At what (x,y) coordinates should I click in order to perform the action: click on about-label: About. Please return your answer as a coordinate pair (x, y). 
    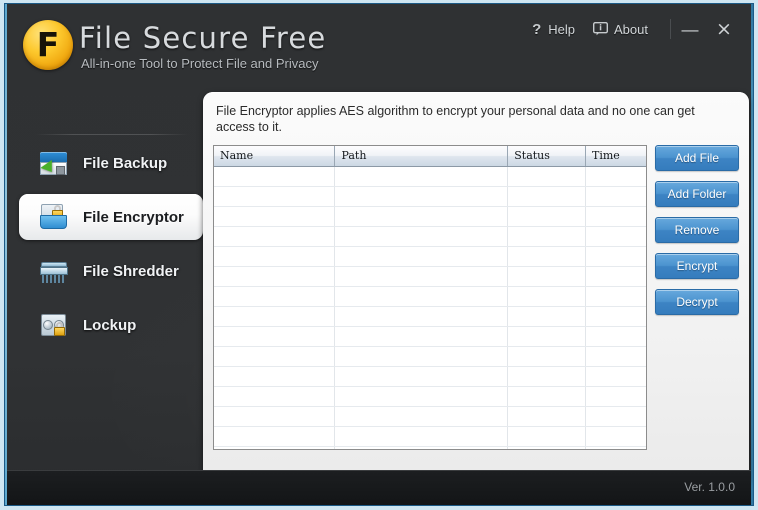
    Looking at the image, I should click on (631, 29).